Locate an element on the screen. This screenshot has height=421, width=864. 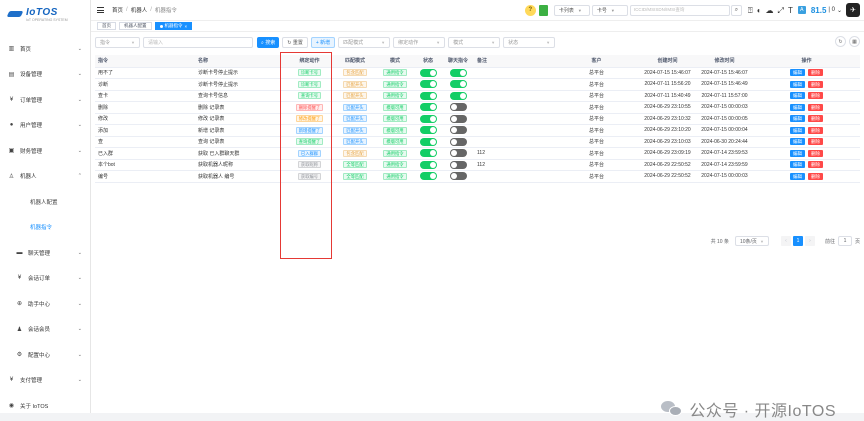
fullscreen-icon: ⤢ is located at coordinates (781, 10).